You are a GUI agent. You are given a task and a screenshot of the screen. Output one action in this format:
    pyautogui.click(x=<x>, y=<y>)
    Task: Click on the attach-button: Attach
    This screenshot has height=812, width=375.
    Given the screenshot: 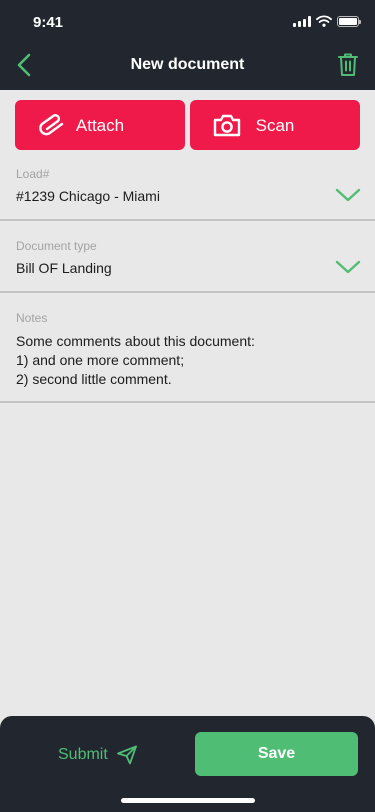 What is the action you would take?
    pyautogui.click(x=100, y=125)
    